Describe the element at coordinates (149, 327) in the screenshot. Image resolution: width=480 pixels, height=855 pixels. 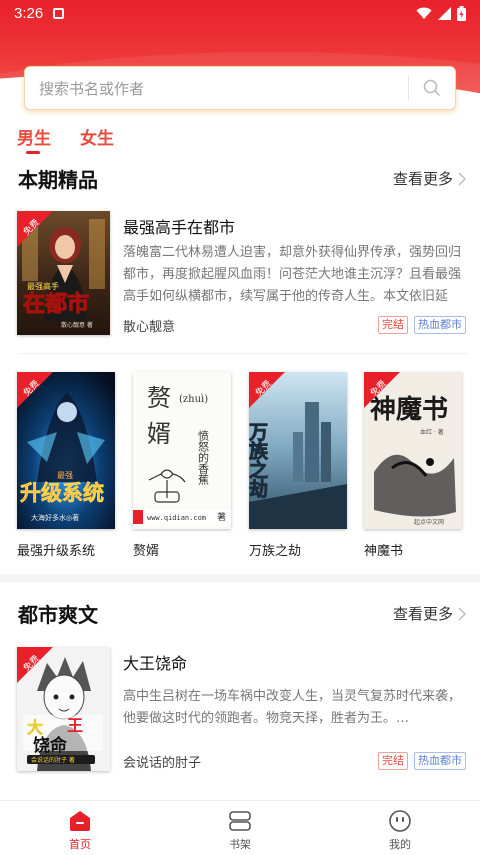
I see `book-author: 散心靓意` at that location.